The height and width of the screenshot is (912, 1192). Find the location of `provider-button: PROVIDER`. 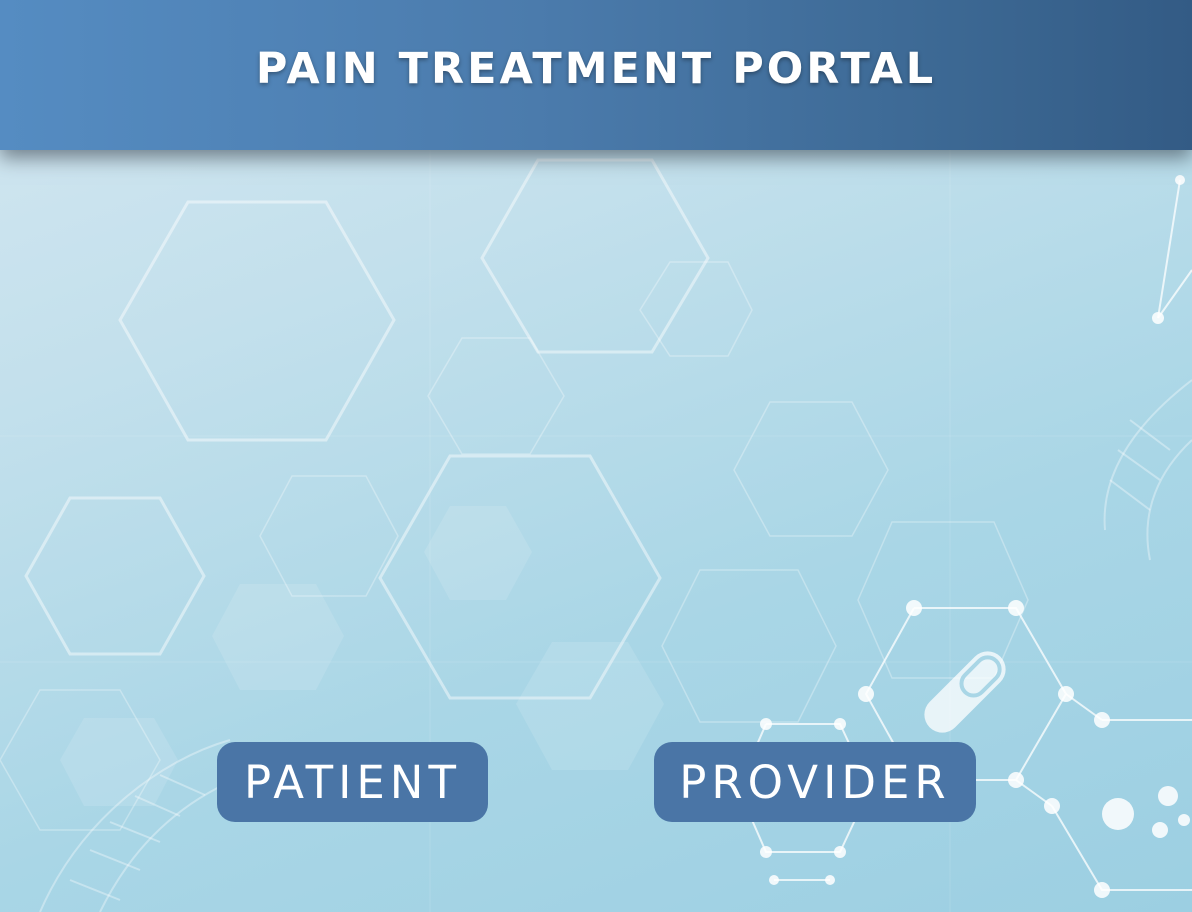

provider-button: PROVIDER is located at coordinates (815, 782).